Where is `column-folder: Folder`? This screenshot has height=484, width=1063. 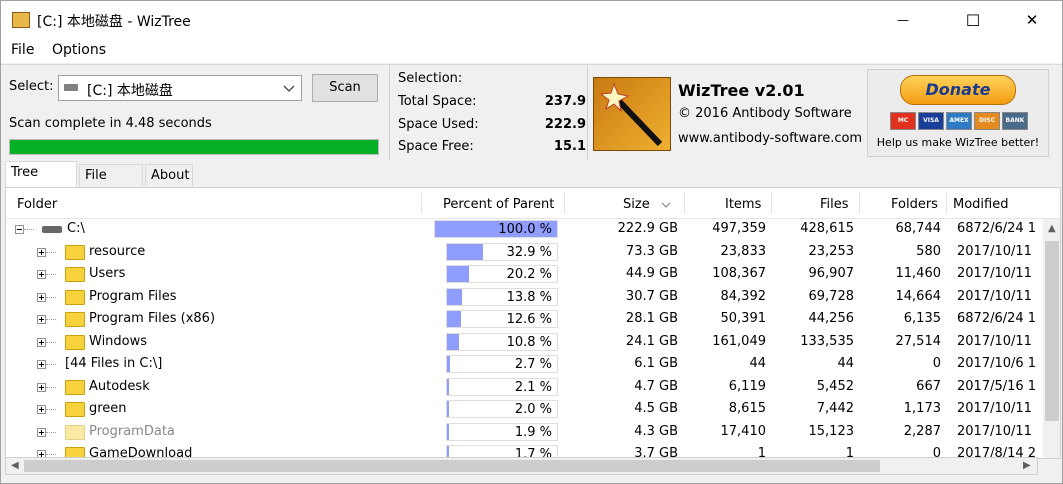 column-folder: Folder is located at coordinates (37, 204).